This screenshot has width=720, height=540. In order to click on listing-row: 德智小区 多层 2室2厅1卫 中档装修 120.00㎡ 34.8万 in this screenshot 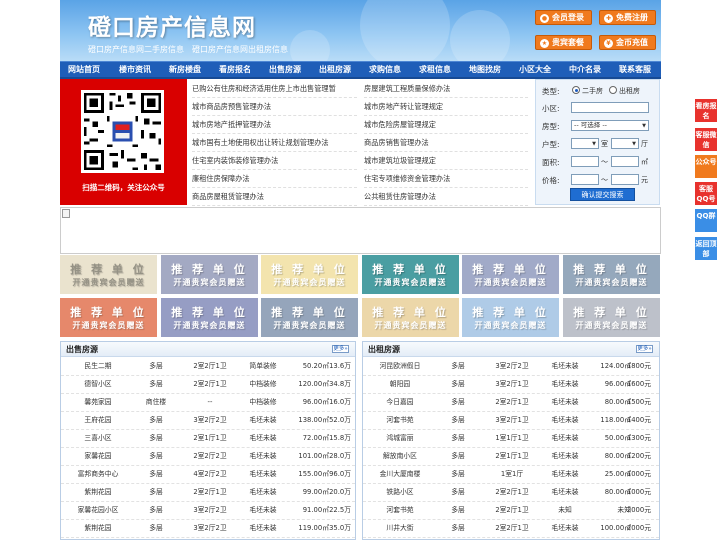, I will do `click(208, 385)`.